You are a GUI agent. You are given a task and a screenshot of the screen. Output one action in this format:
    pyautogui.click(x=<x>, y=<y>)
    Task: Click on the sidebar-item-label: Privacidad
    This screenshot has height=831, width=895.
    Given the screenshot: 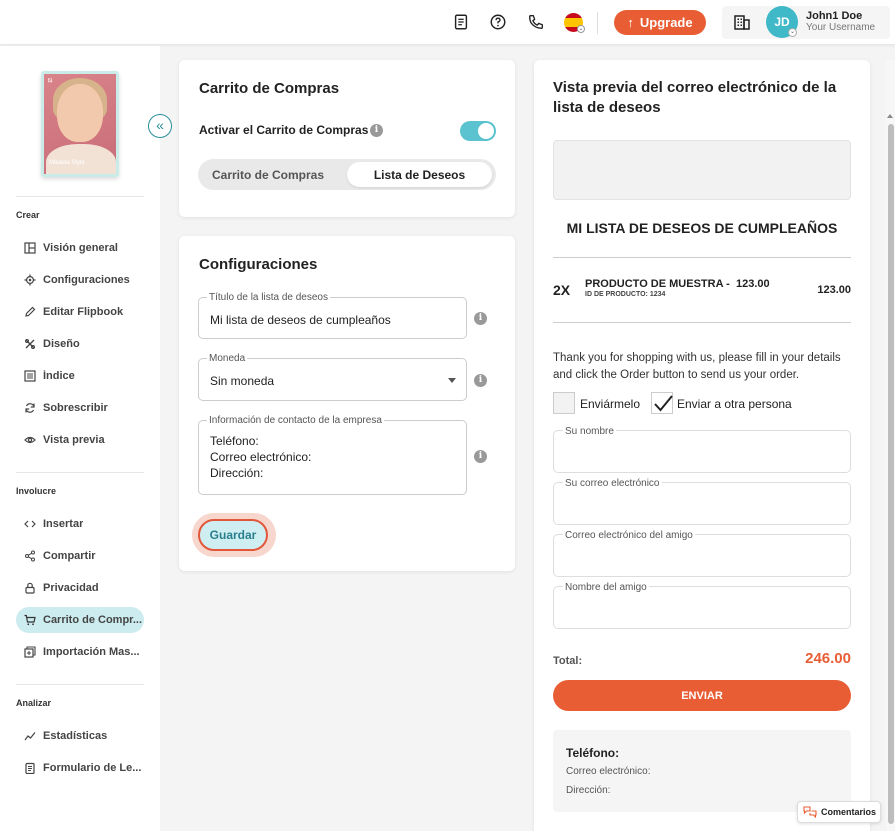 What is the action you would take?
    pyautogui.click(x=71, y=588)
    